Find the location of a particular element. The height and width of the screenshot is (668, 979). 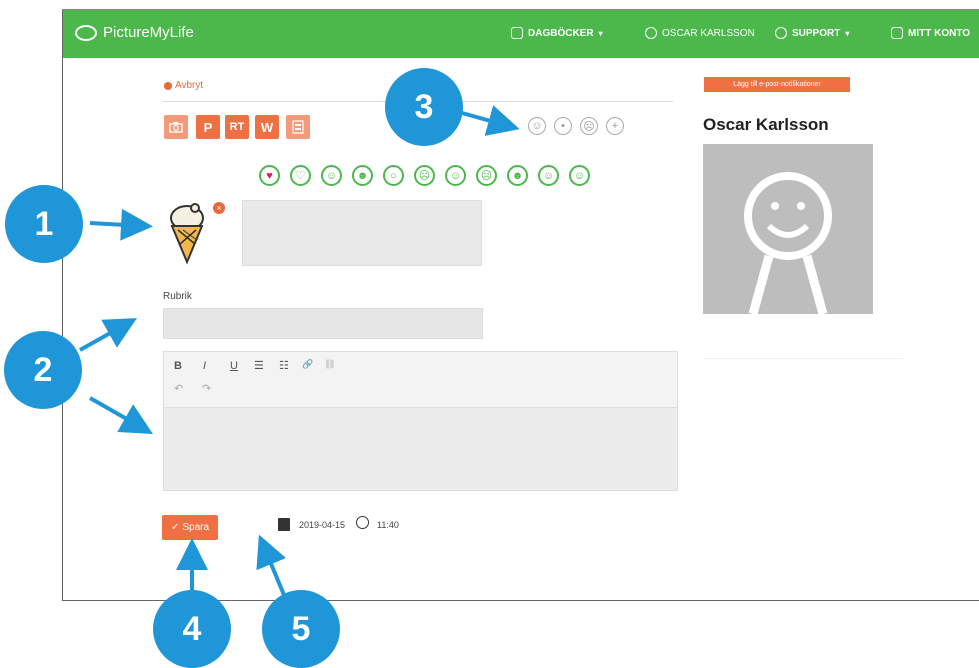

wink-glyph: ☺ is located at coordinates (579, 175).